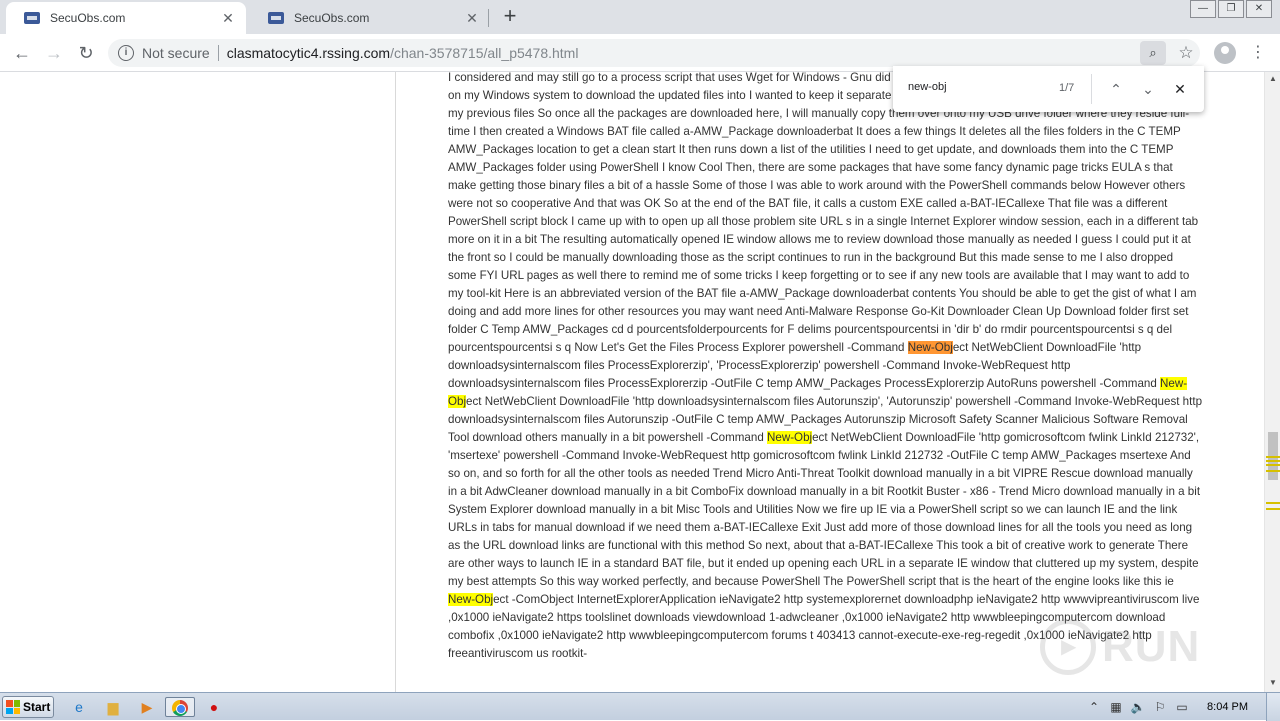  I want to click on find-input: new-obj, so click(927, 87).